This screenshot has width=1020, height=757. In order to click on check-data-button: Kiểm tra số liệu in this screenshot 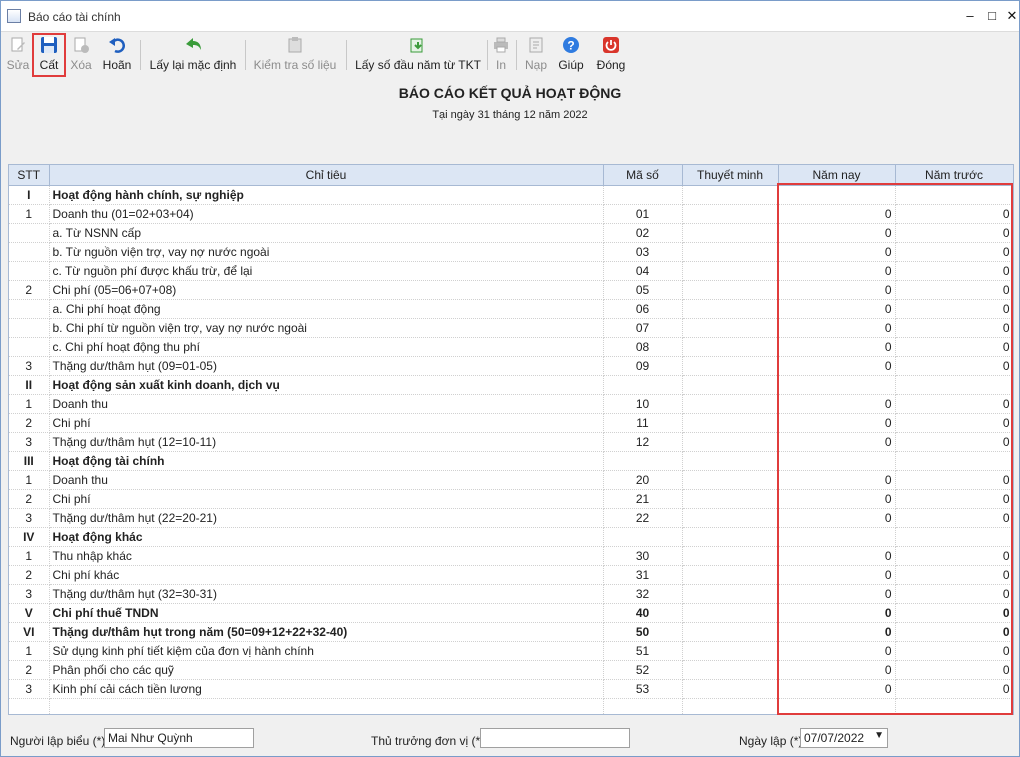, I will do `click(295, 55)`.